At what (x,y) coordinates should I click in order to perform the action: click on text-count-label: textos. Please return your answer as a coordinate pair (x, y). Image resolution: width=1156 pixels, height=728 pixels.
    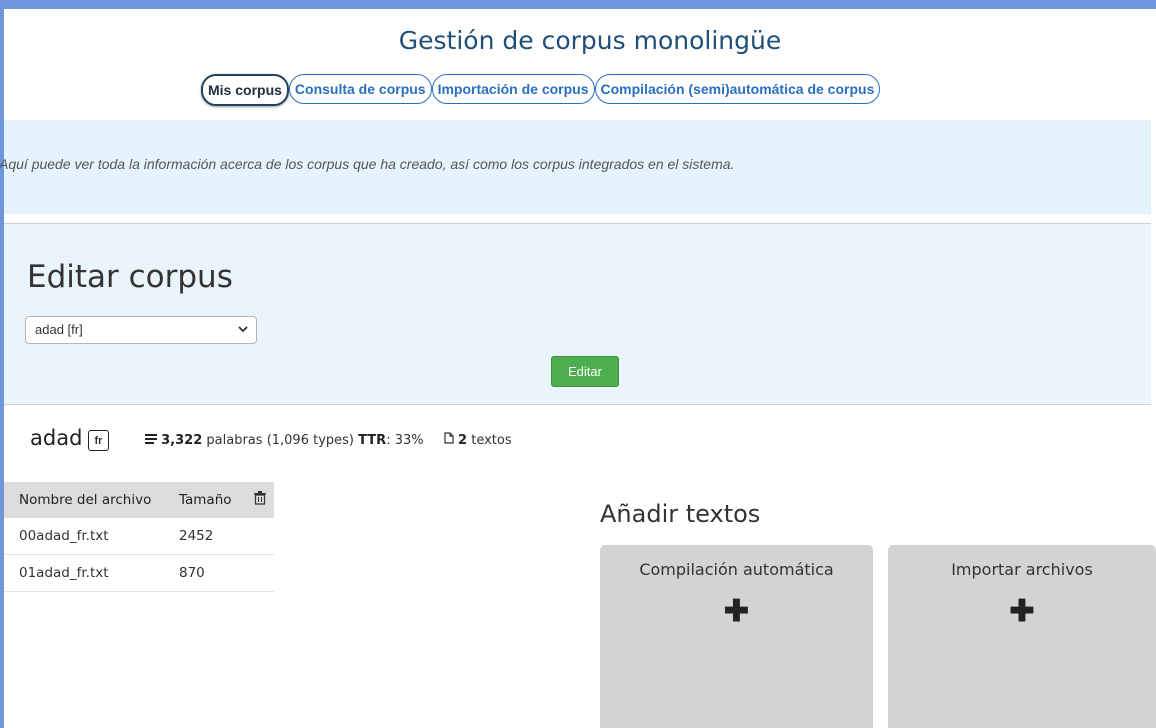
    Looking at the image, I should click on (491, 440).